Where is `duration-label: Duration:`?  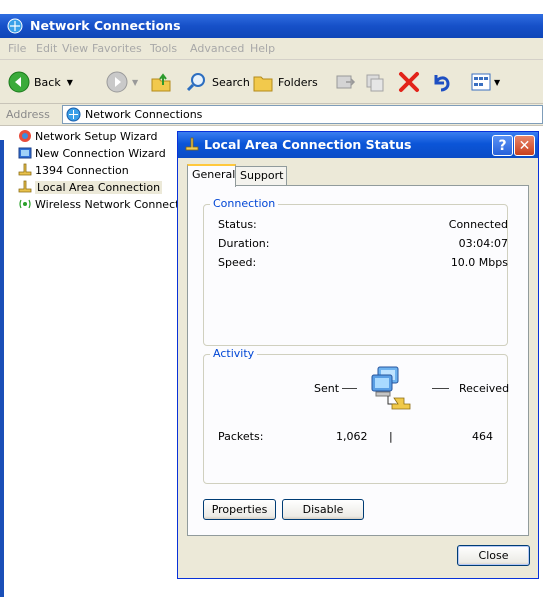 duration-label: Duration: is located at coordinates (244, 243).